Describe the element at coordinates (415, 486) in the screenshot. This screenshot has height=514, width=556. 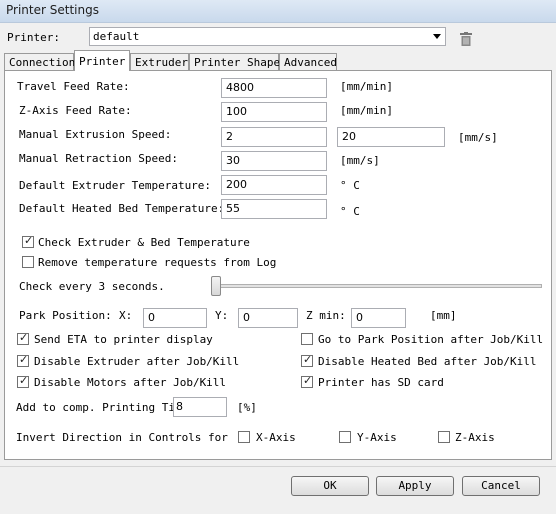
I see `apply-button: Apply` at that location.